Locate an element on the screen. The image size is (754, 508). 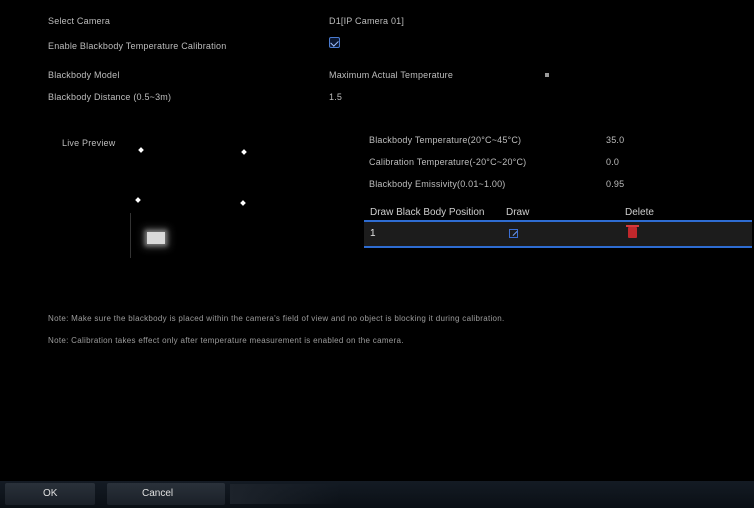
blackbody-distance-label: Blackbody Distance (0.5~3m) is located at coordinates (110, 97).